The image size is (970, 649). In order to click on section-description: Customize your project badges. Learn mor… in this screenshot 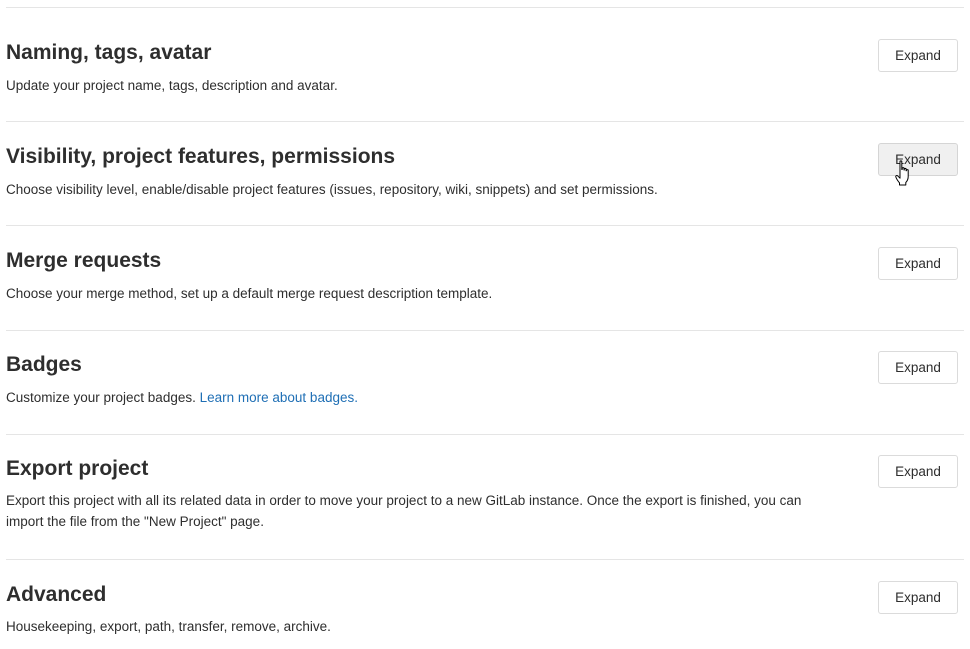, I will do `click(421, 397)`.